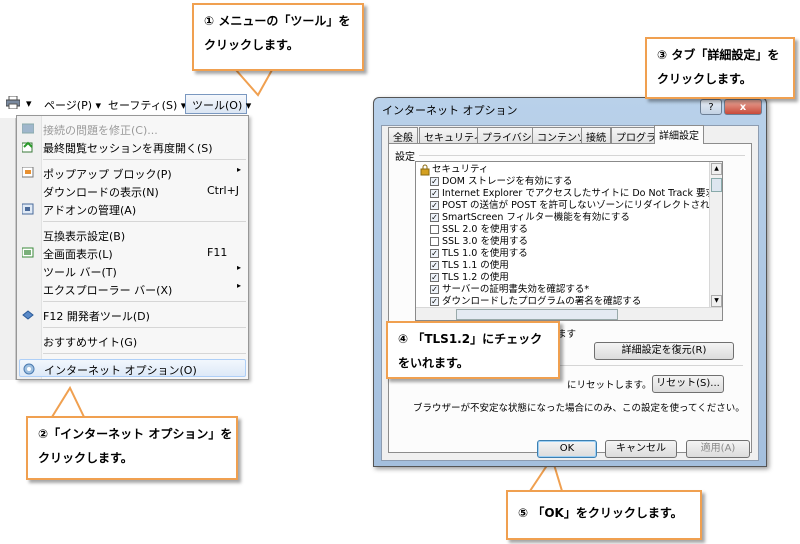 This screenshot has width=800, height=544. What do you see at coordinates (485, 229) in the screenshot?
I see `setting-label: SSL 2.0 を使用する` at bounding box center [485, 229].